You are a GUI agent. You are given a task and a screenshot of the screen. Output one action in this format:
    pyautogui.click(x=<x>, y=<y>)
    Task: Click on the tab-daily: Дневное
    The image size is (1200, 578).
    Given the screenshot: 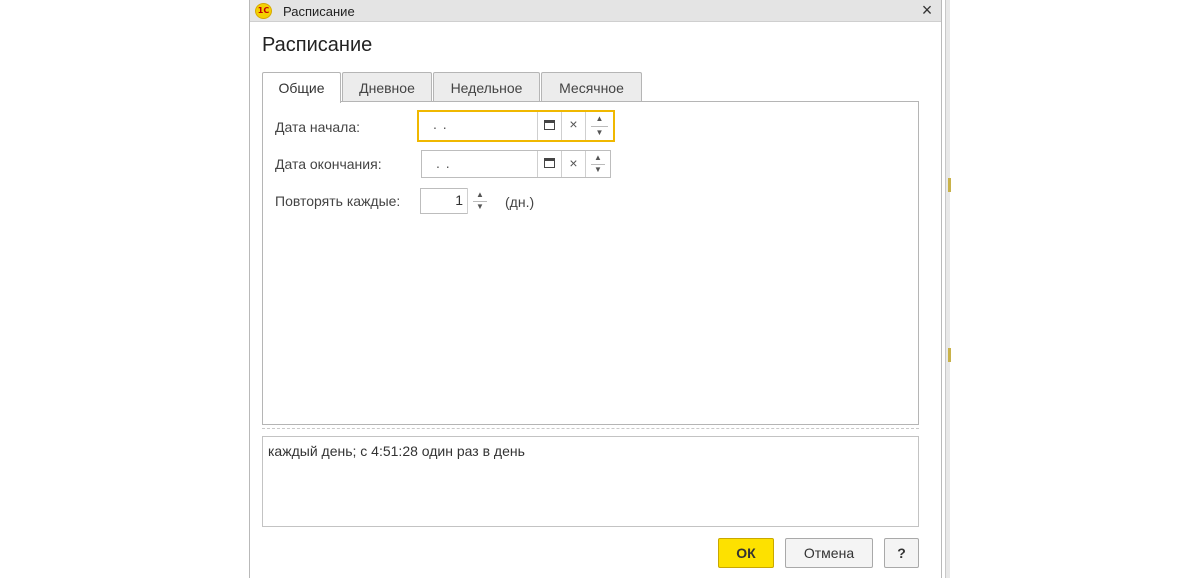 What is the action you would take?
    pyautogui.click(x=387, y=87)
    